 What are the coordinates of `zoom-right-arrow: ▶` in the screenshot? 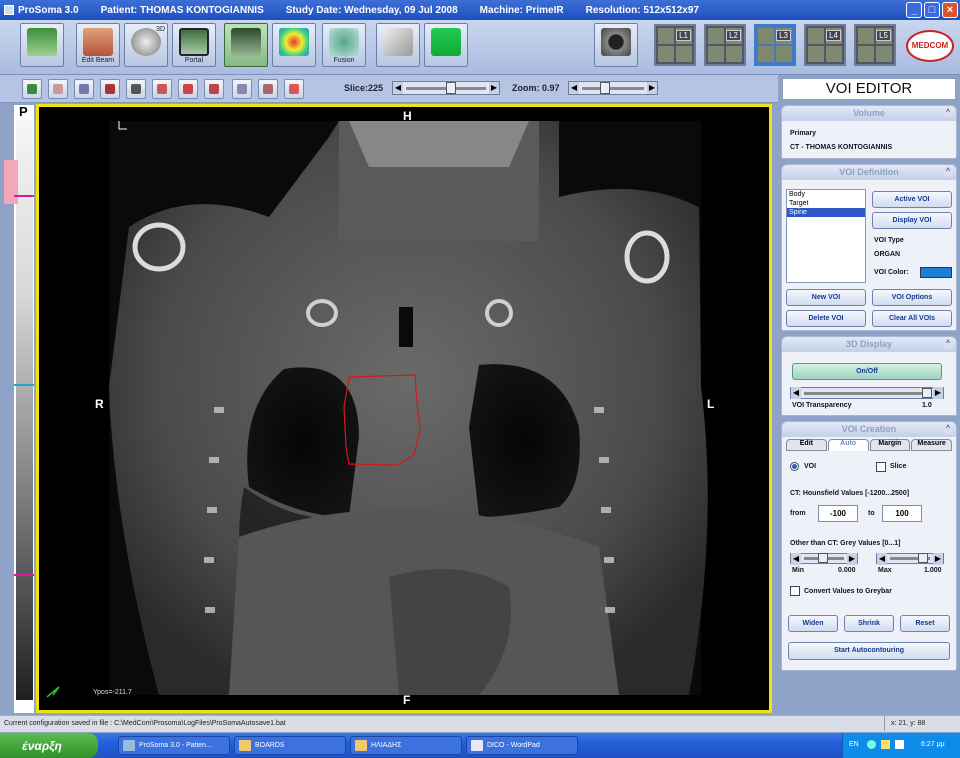 It's located at (652, 88).